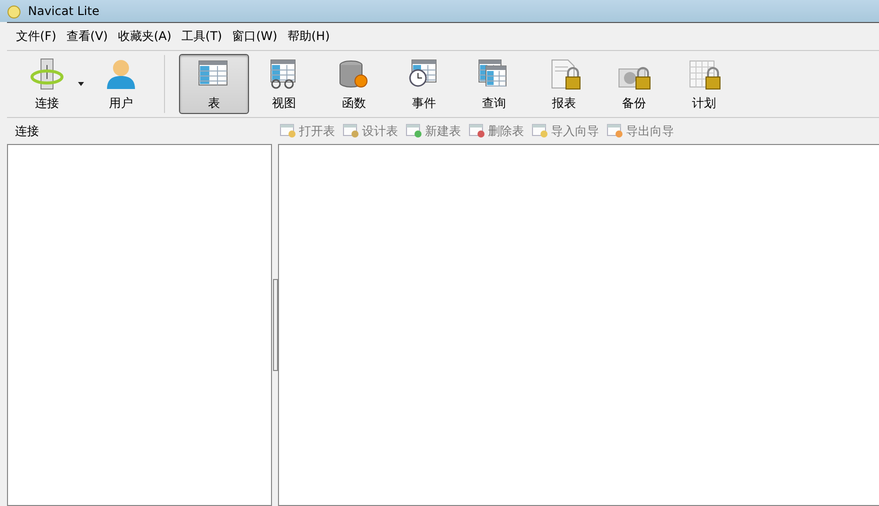 The height and width of the screenshot is (506, 879). Describe the element at coordinates (87, 36) in the screenshot. I see `menu-item: 查看(V)` at that location.